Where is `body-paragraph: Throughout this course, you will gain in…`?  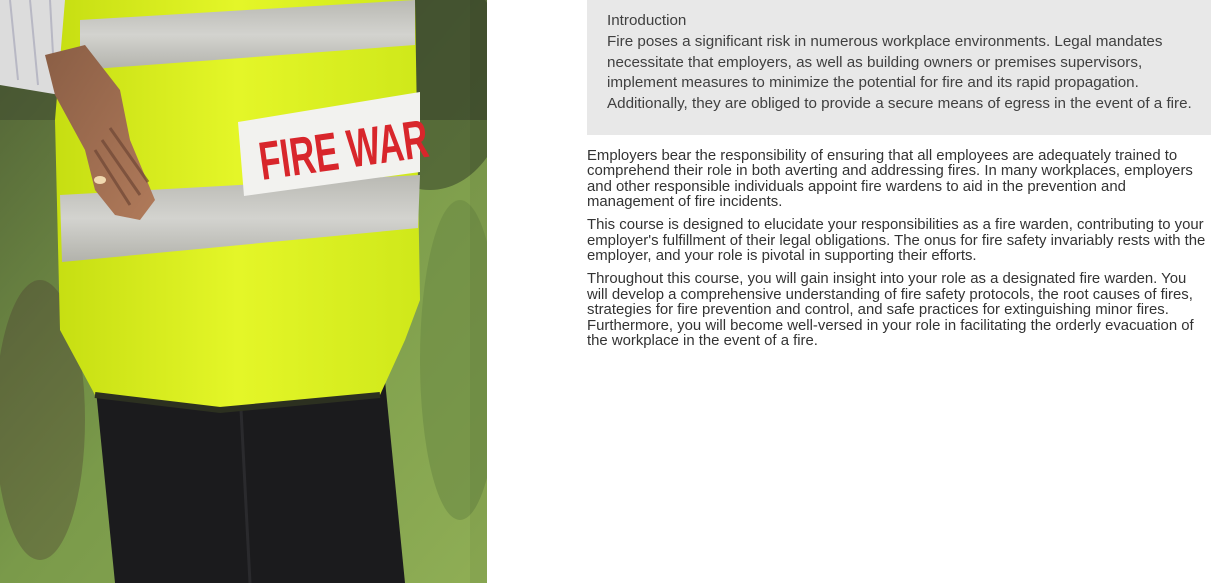 body-paragraph: Throughout this course, you will gain in… is located at coordinates (890, 310).